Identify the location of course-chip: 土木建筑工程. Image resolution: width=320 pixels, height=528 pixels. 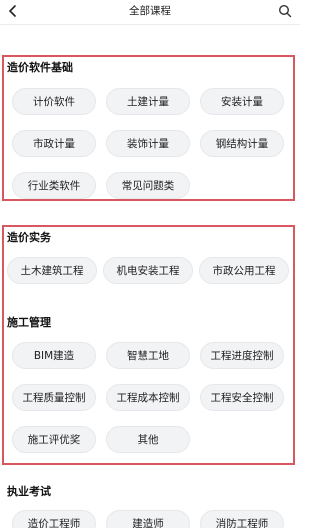
(52, 270).